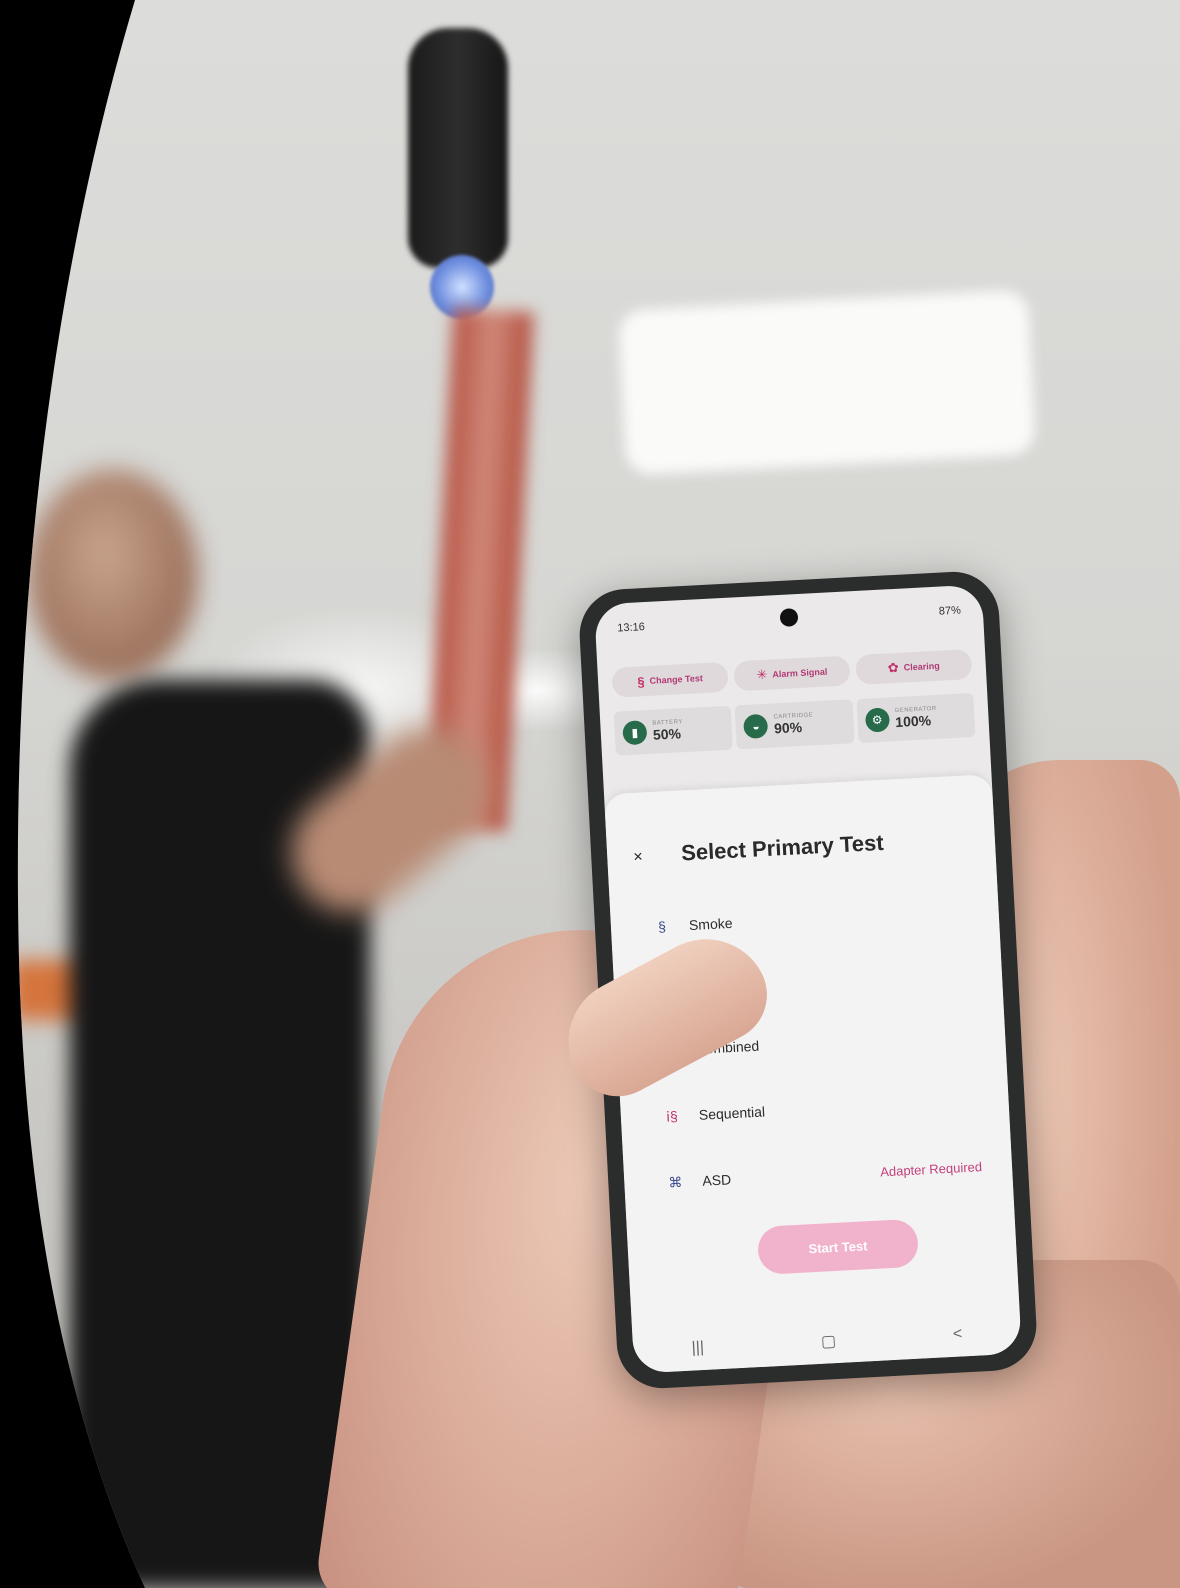  I want to click on generator-icon: ⚙, so click(877, 719).